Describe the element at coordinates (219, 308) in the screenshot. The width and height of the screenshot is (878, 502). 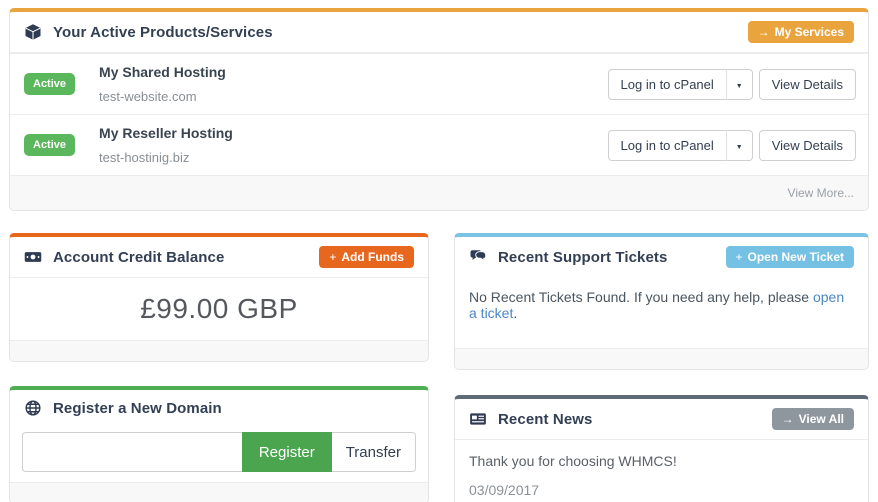
I see `credit-balance-amount: £99.00 GBP` at that location.